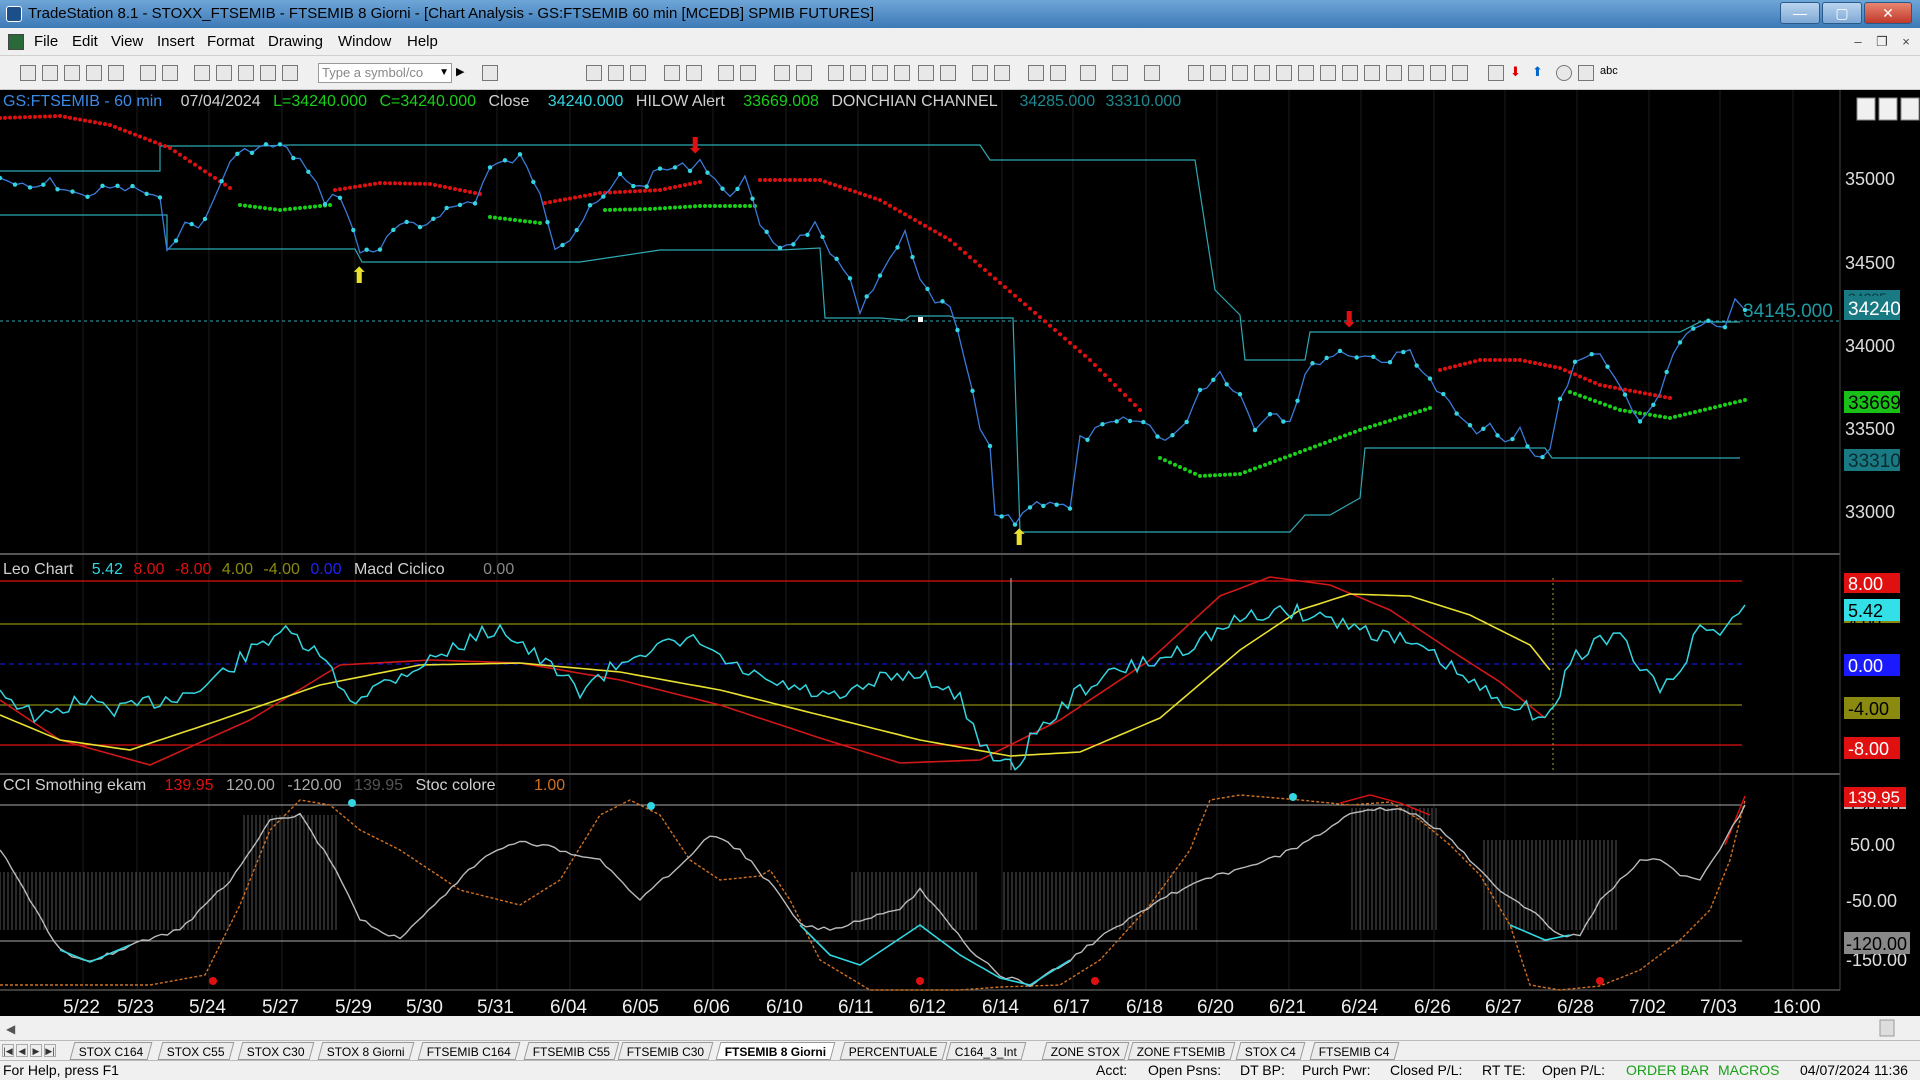 This screenshot has height=1080, width=1920. I want to click on menu-edit: Edit, so click(85, 42).